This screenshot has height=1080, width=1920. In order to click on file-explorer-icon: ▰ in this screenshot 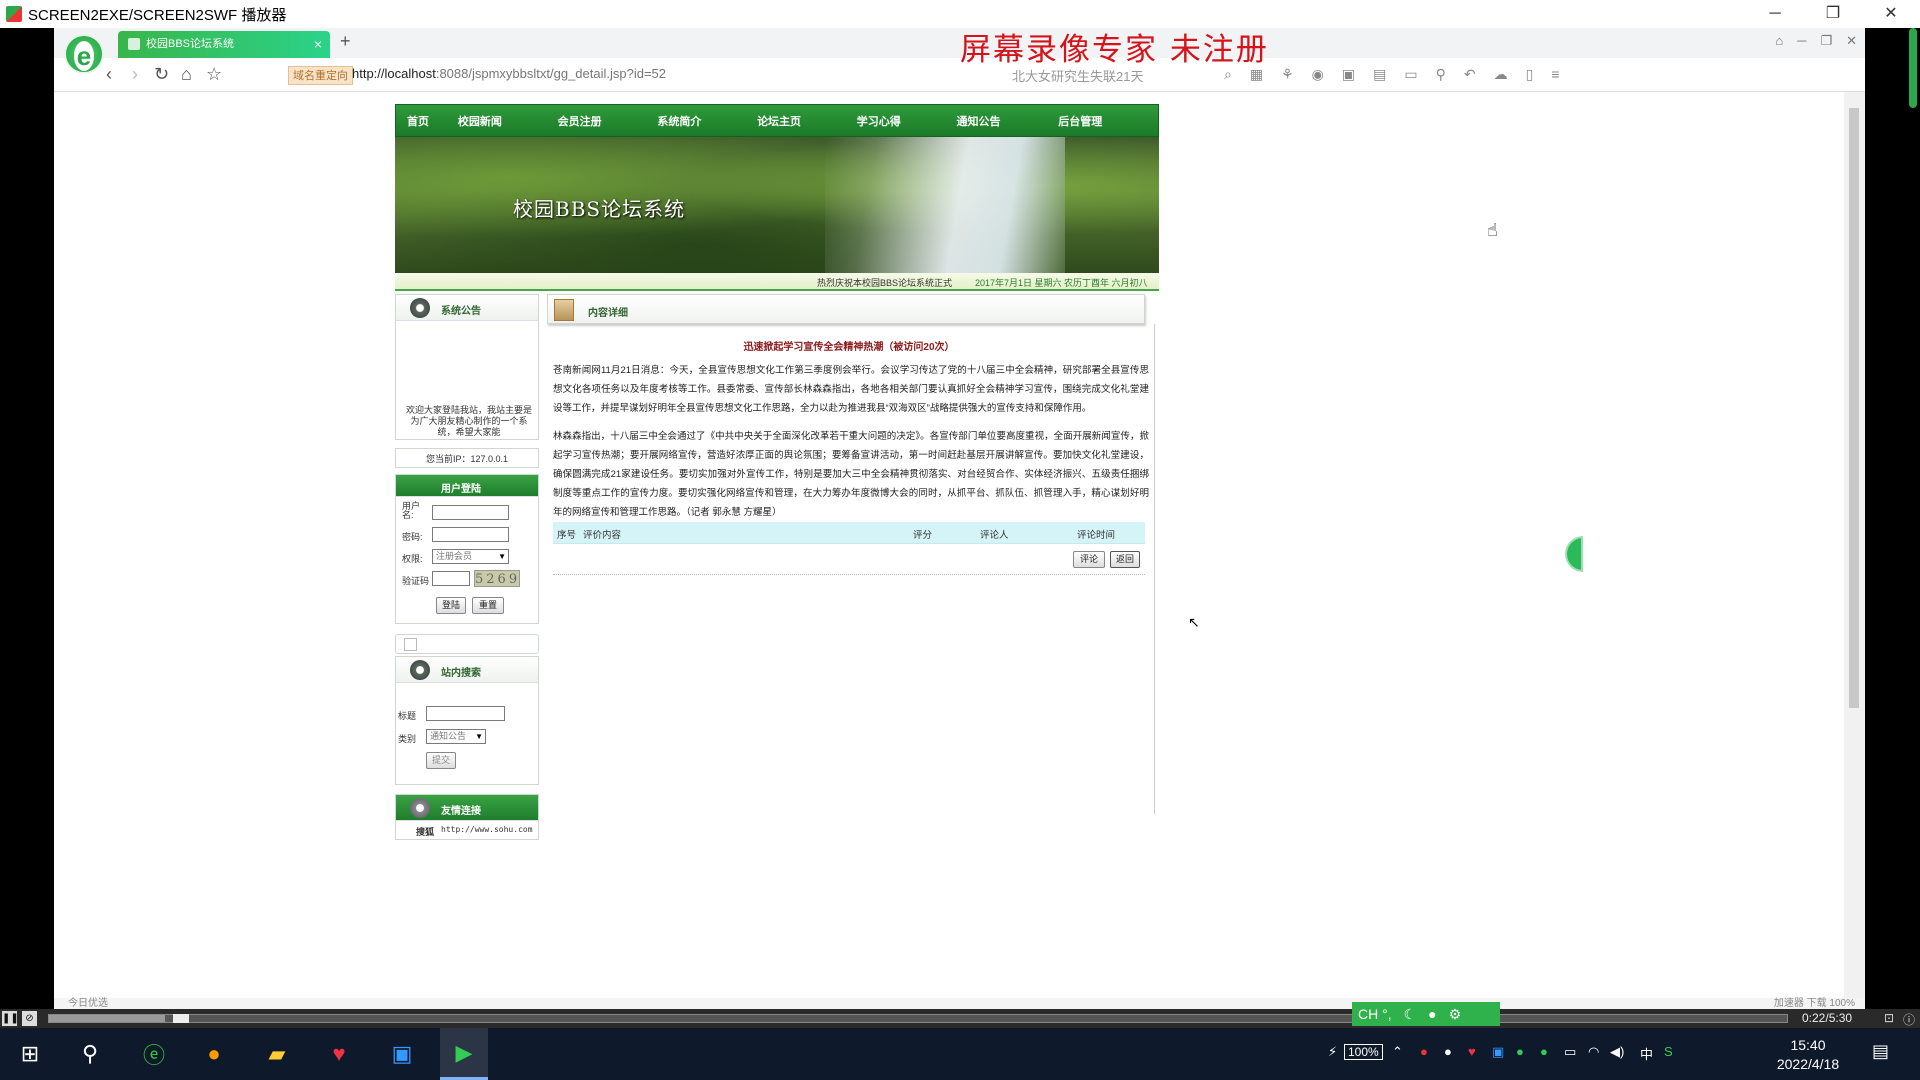, I will do `click(277, 1054)`.